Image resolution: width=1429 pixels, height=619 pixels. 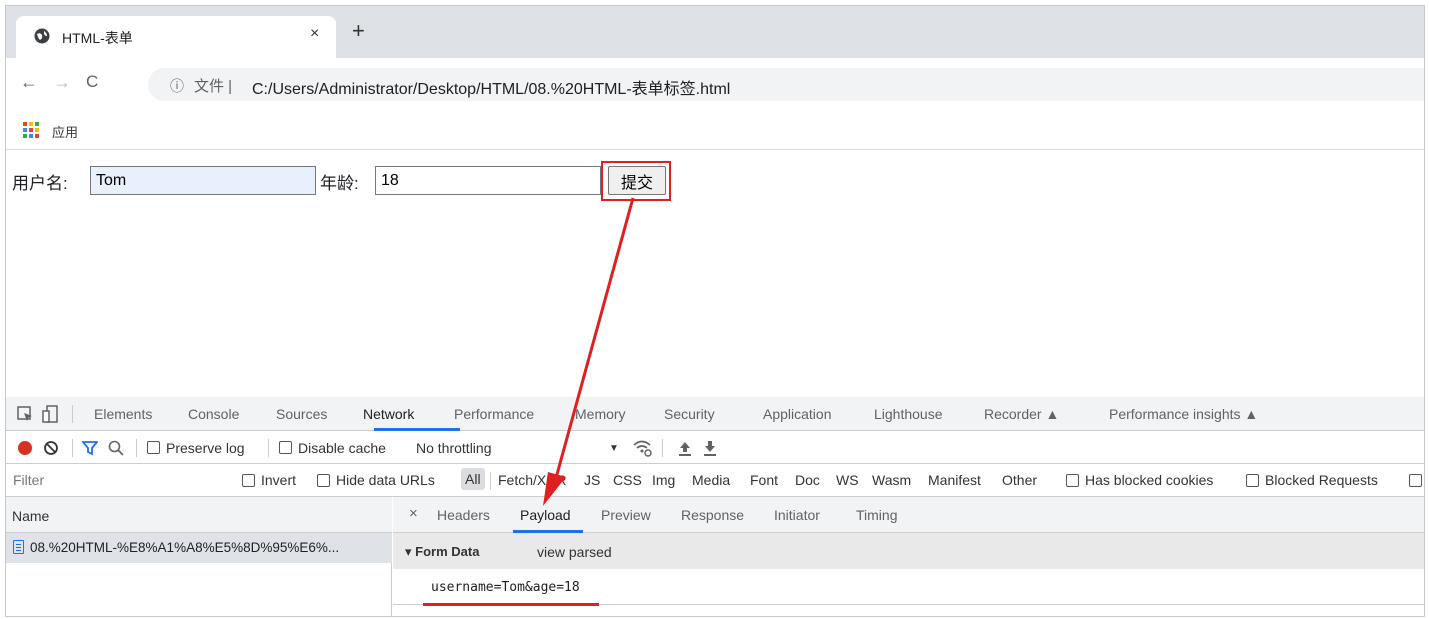 What do you see at coordinates (413, 513) in the screenshot?
I see `close-detail-icon: ×` at bounding box center [413, 513].